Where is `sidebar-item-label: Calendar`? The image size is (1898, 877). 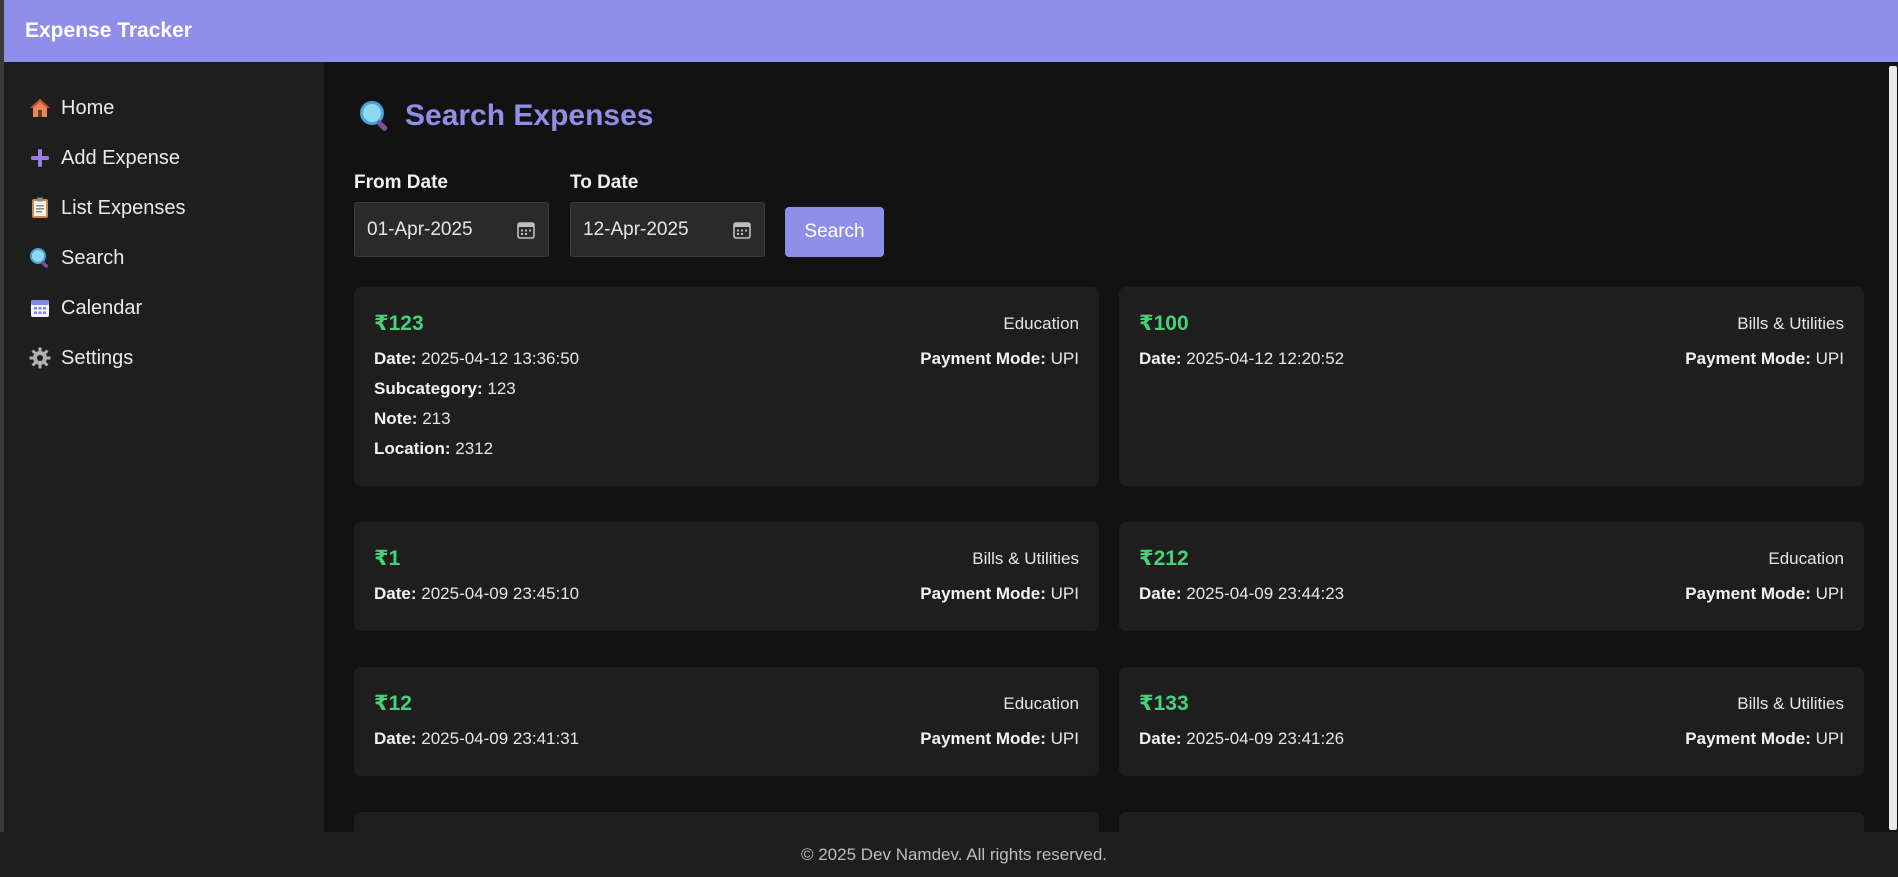
sidebar-item-label: Calendar is located at coordinates (102, 307).